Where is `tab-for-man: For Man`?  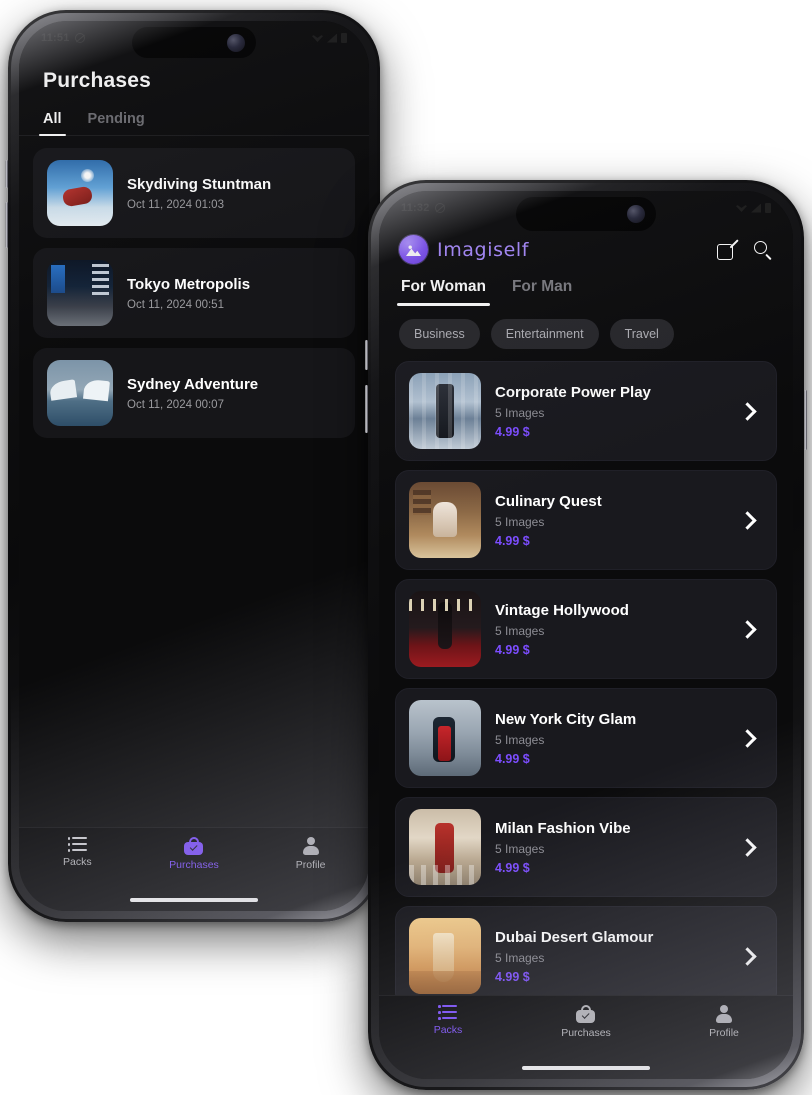
tab-for-man: For Man is located at coordinates (542, 292).